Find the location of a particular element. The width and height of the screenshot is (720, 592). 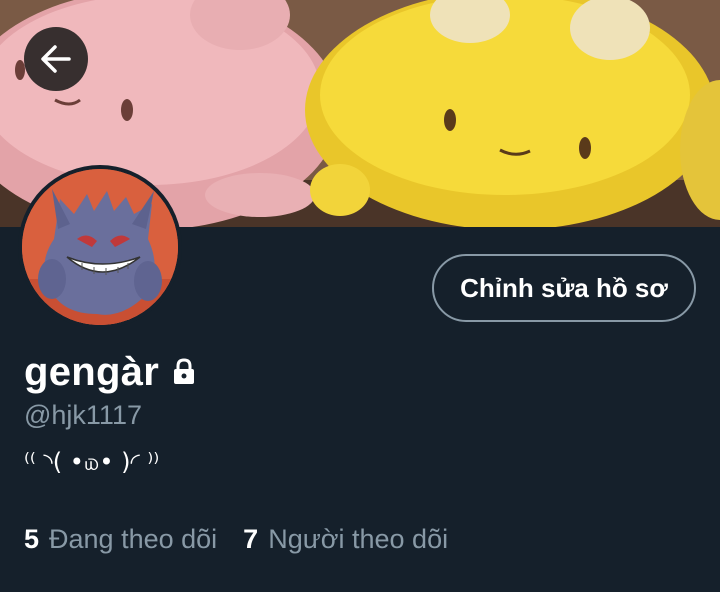

edit-profile-label: Chỉnh sửa hồ sơ is located at coordinates (564, 287).